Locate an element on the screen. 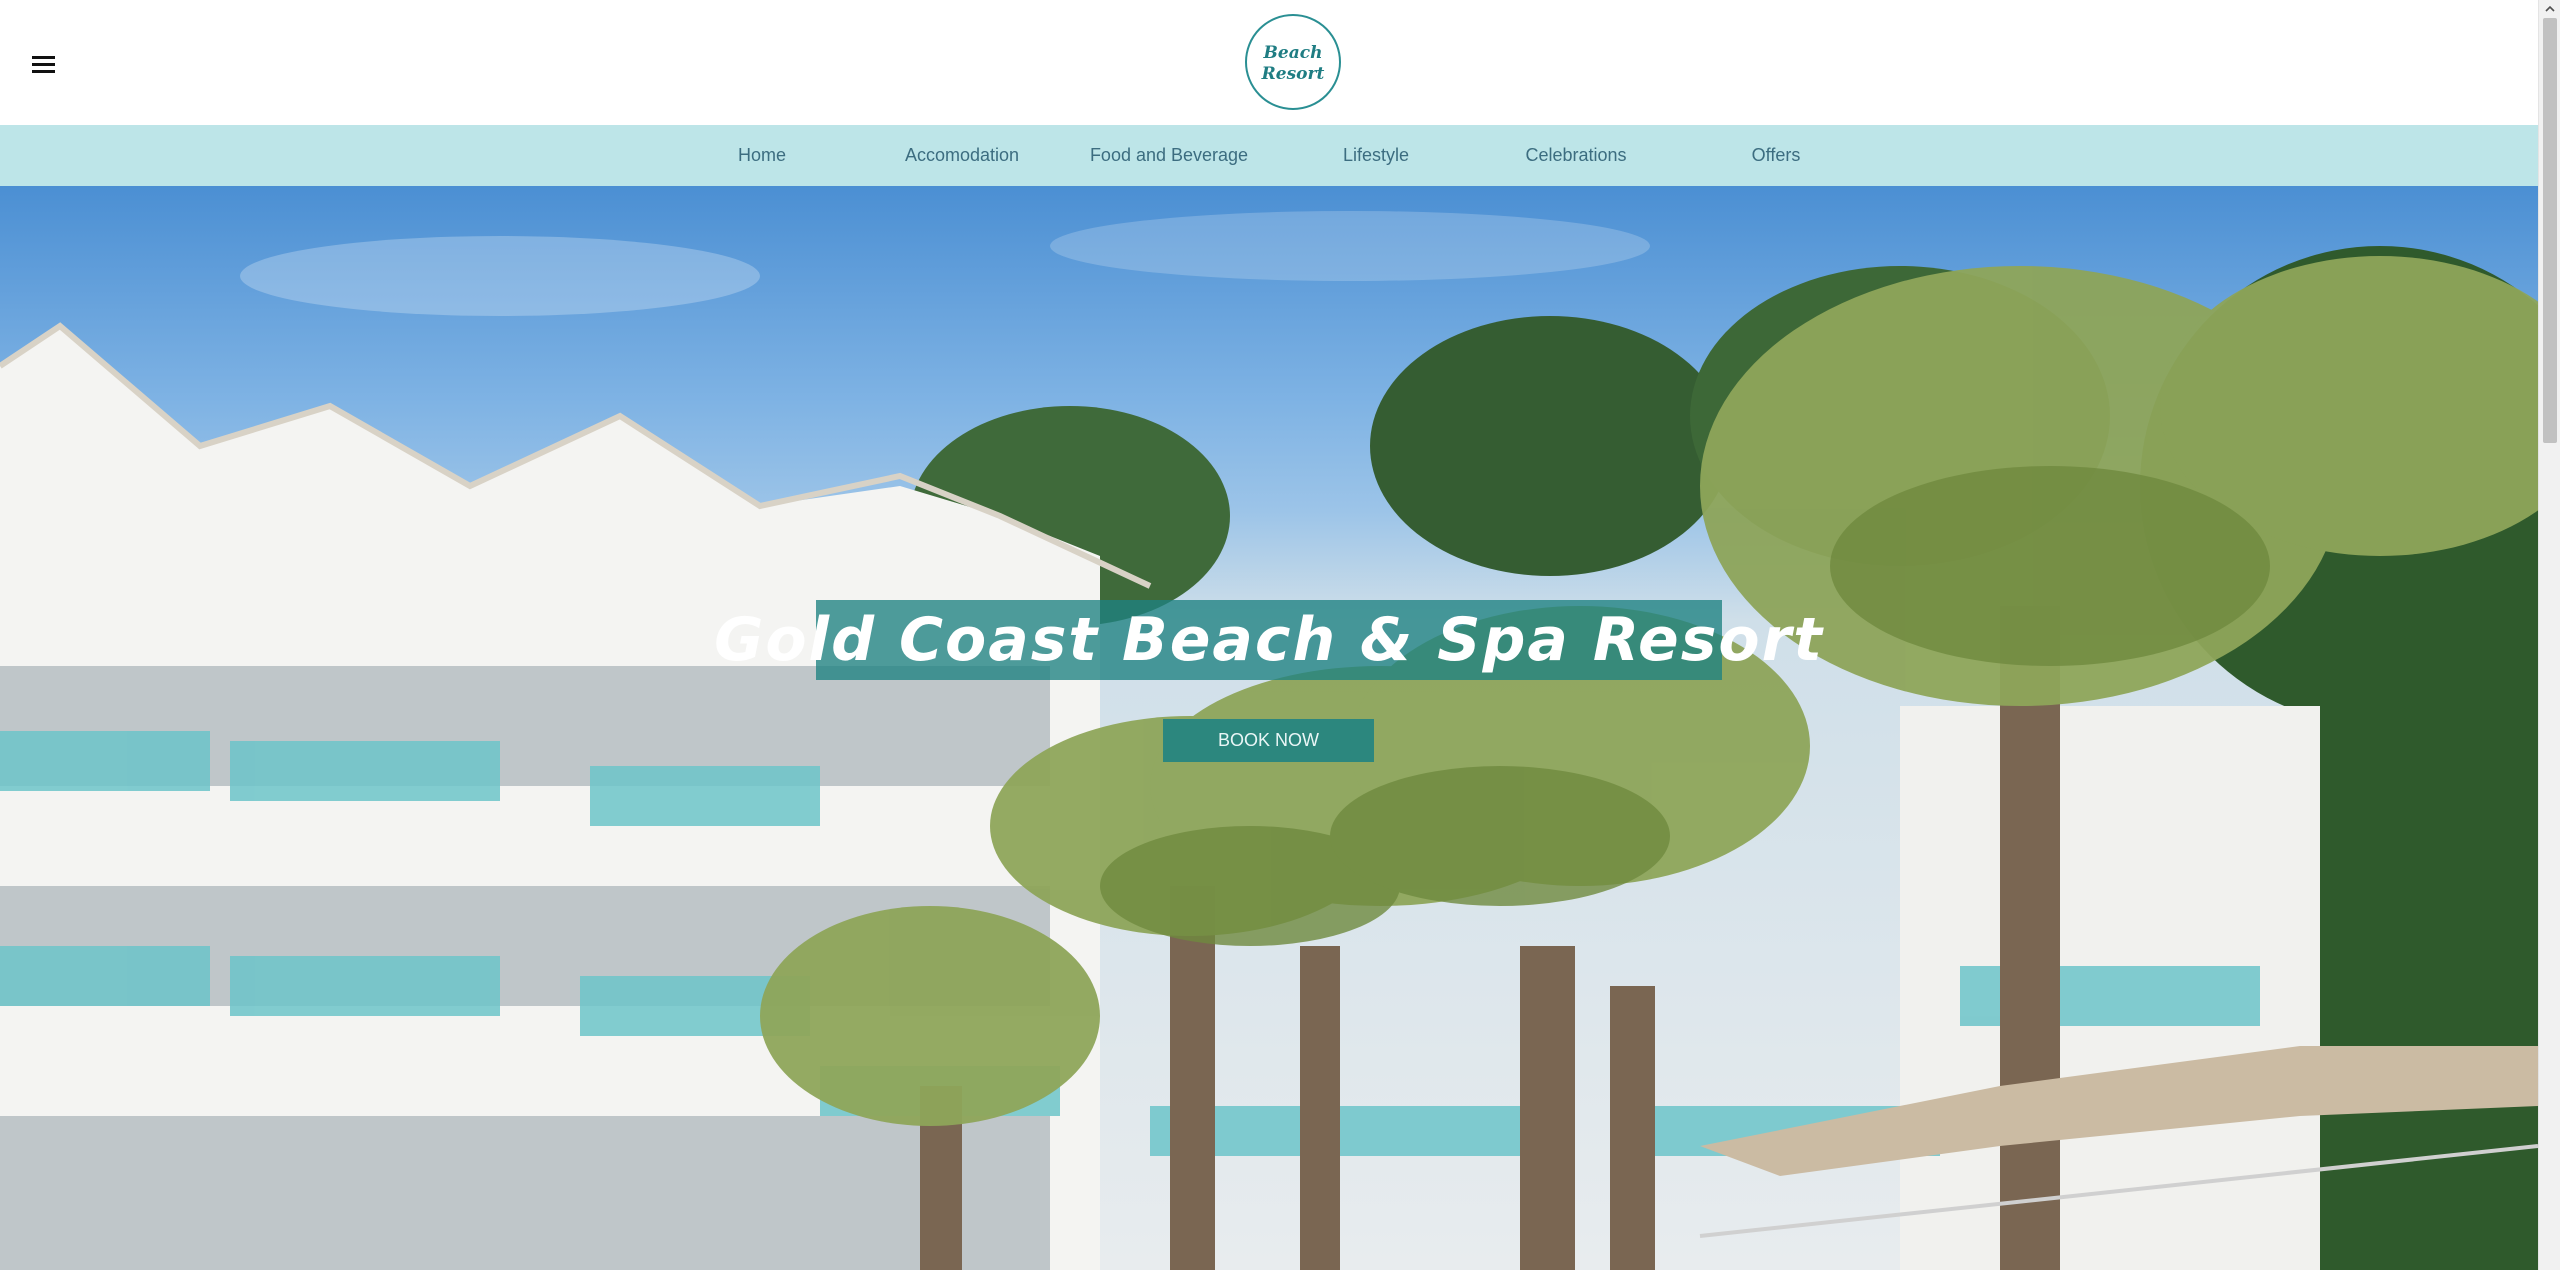 The image size is (2560, 1270). logo-mark: Beach Resort is located at coordinates (1293, 63).